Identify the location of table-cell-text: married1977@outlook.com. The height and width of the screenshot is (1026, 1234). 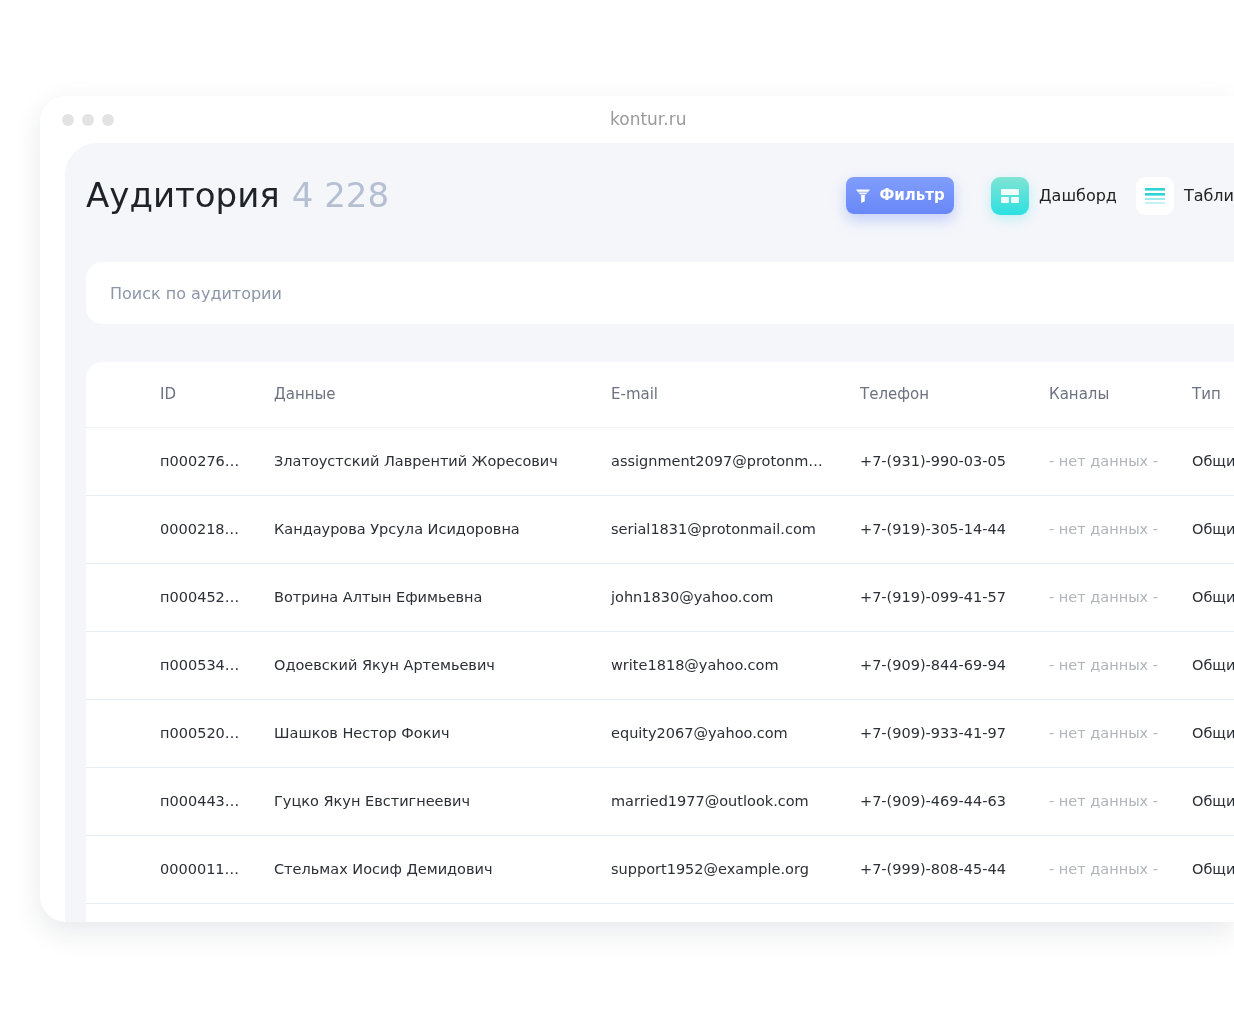
(710, 801).